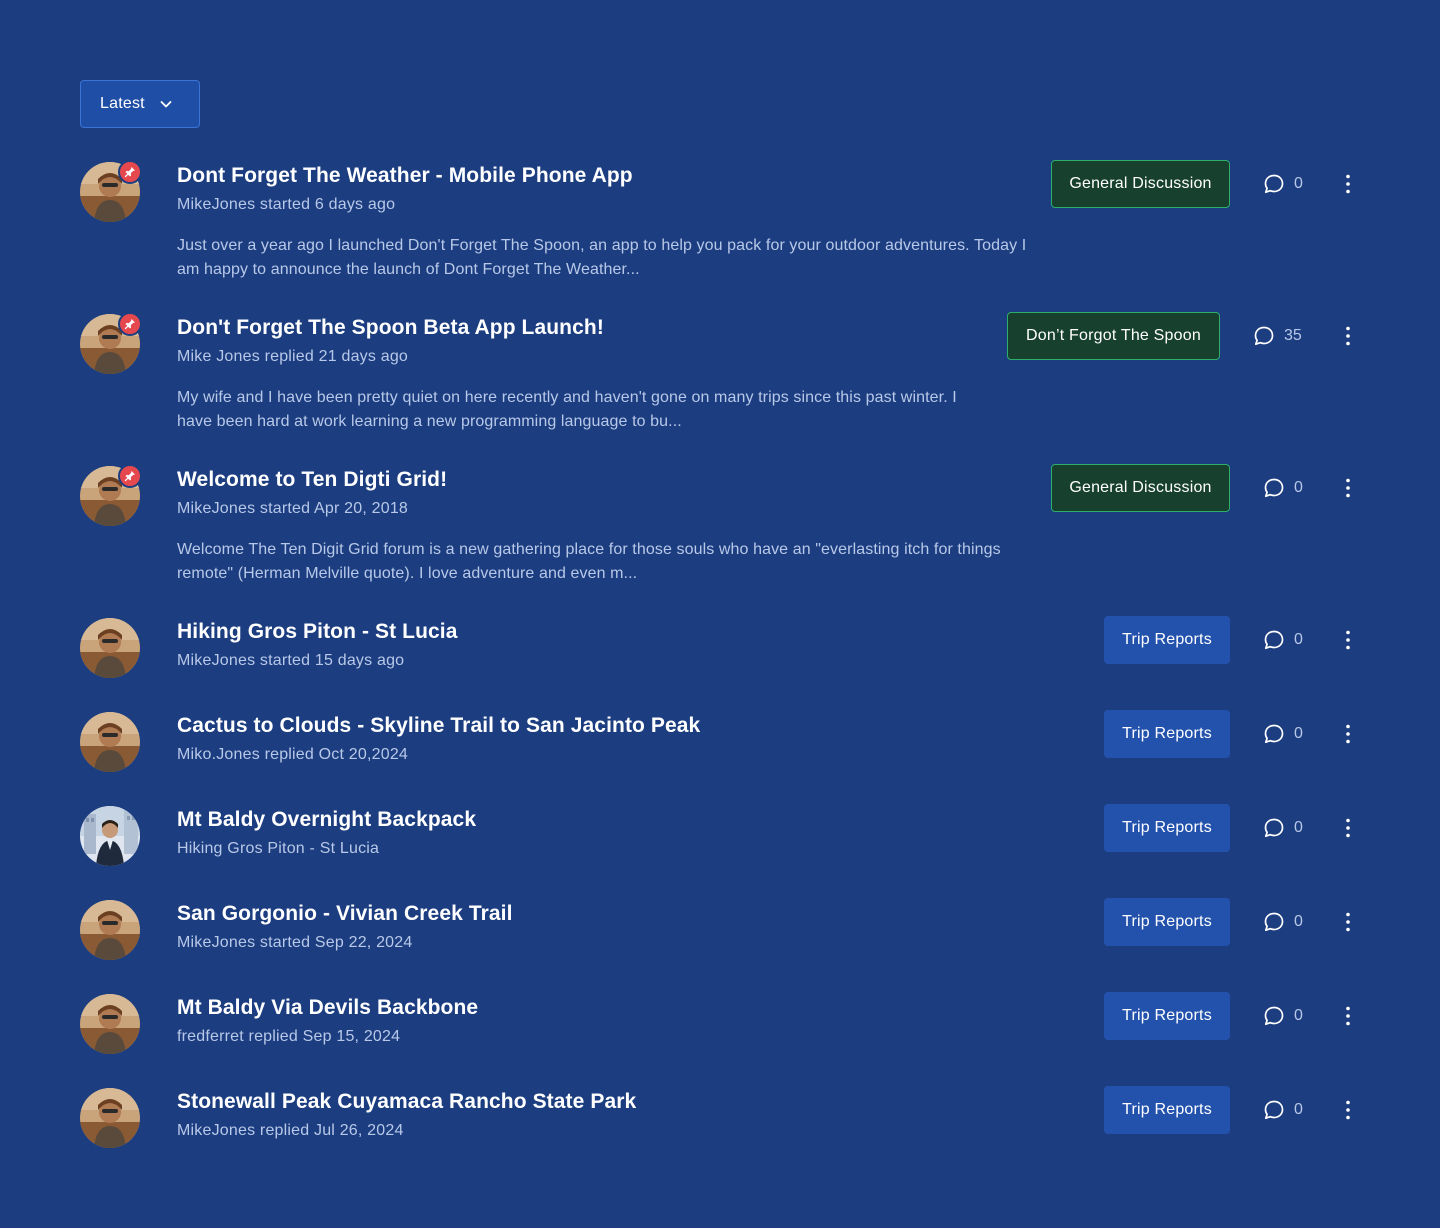  Describe the element at coordinates (326, 820) in the screenshot. I see `topic-title: Mt Baldy Overnight Backpack` at that location.